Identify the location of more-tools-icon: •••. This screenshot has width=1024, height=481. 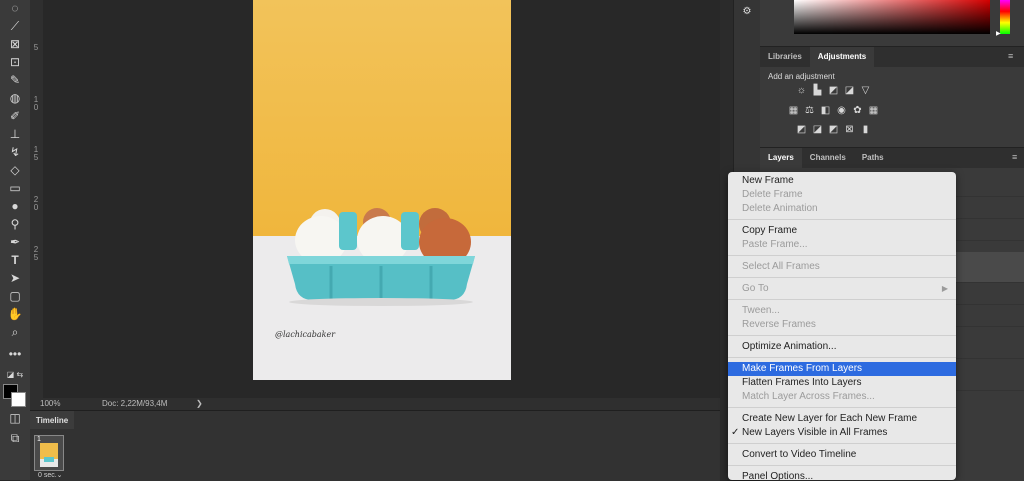
(15, 354).